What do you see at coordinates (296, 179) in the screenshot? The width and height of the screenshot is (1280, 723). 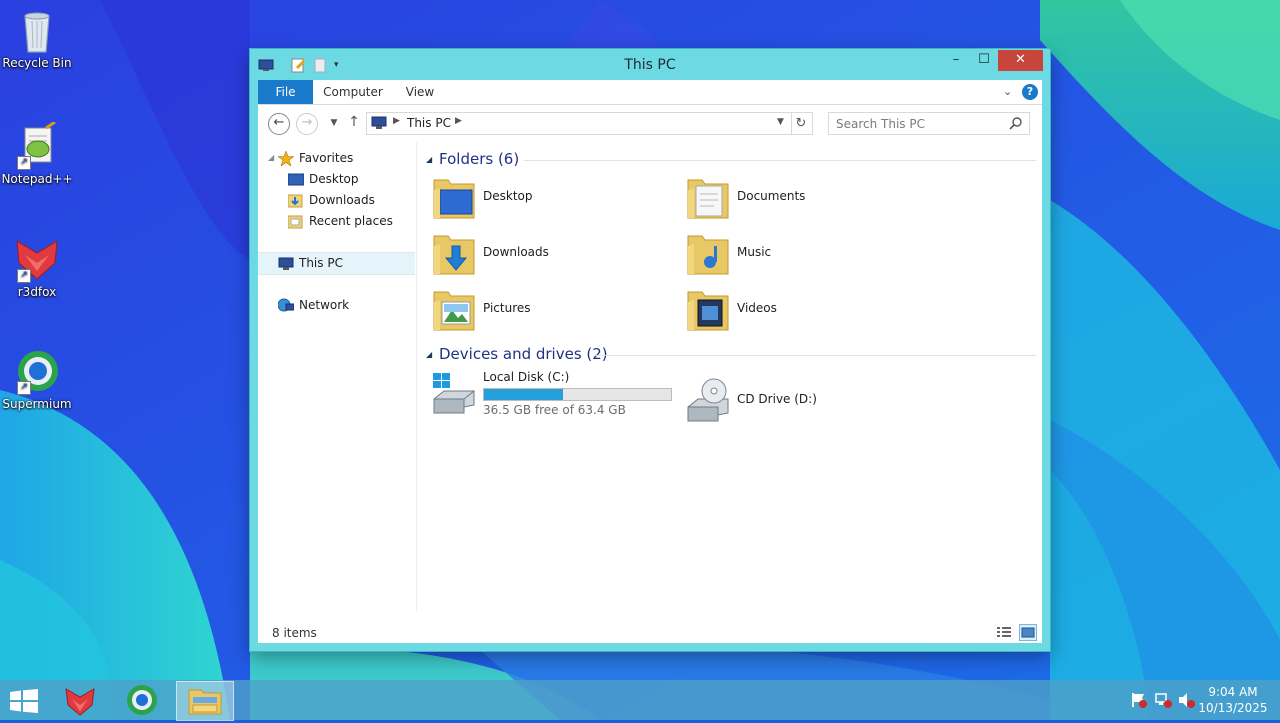 I see `desktop-folder-icon` at bounding box center [296, 179].